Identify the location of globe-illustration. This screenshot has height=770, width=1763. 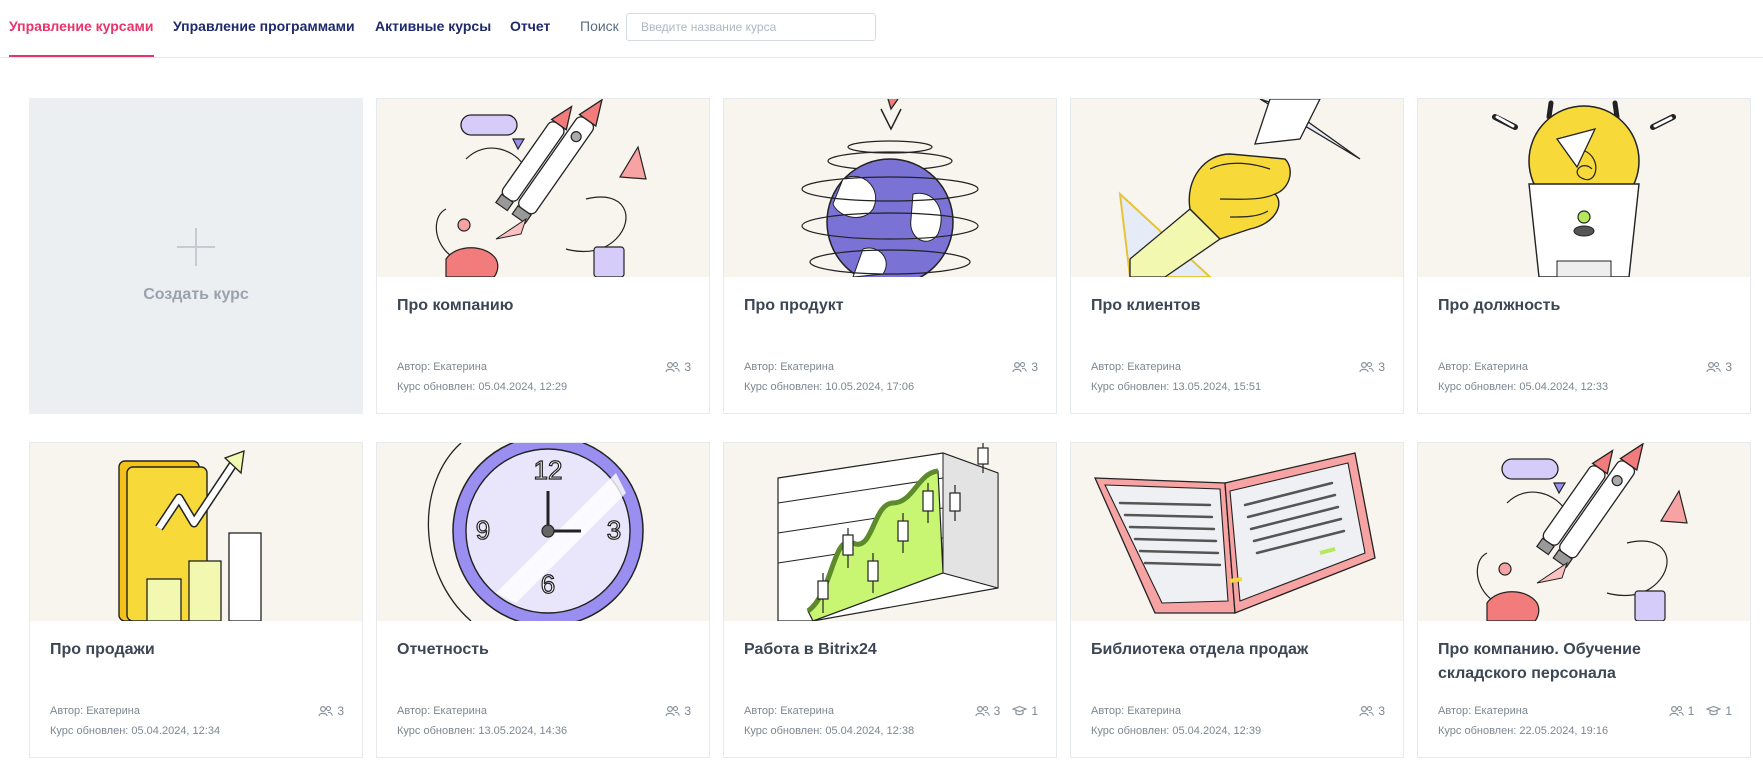
(890, 188).